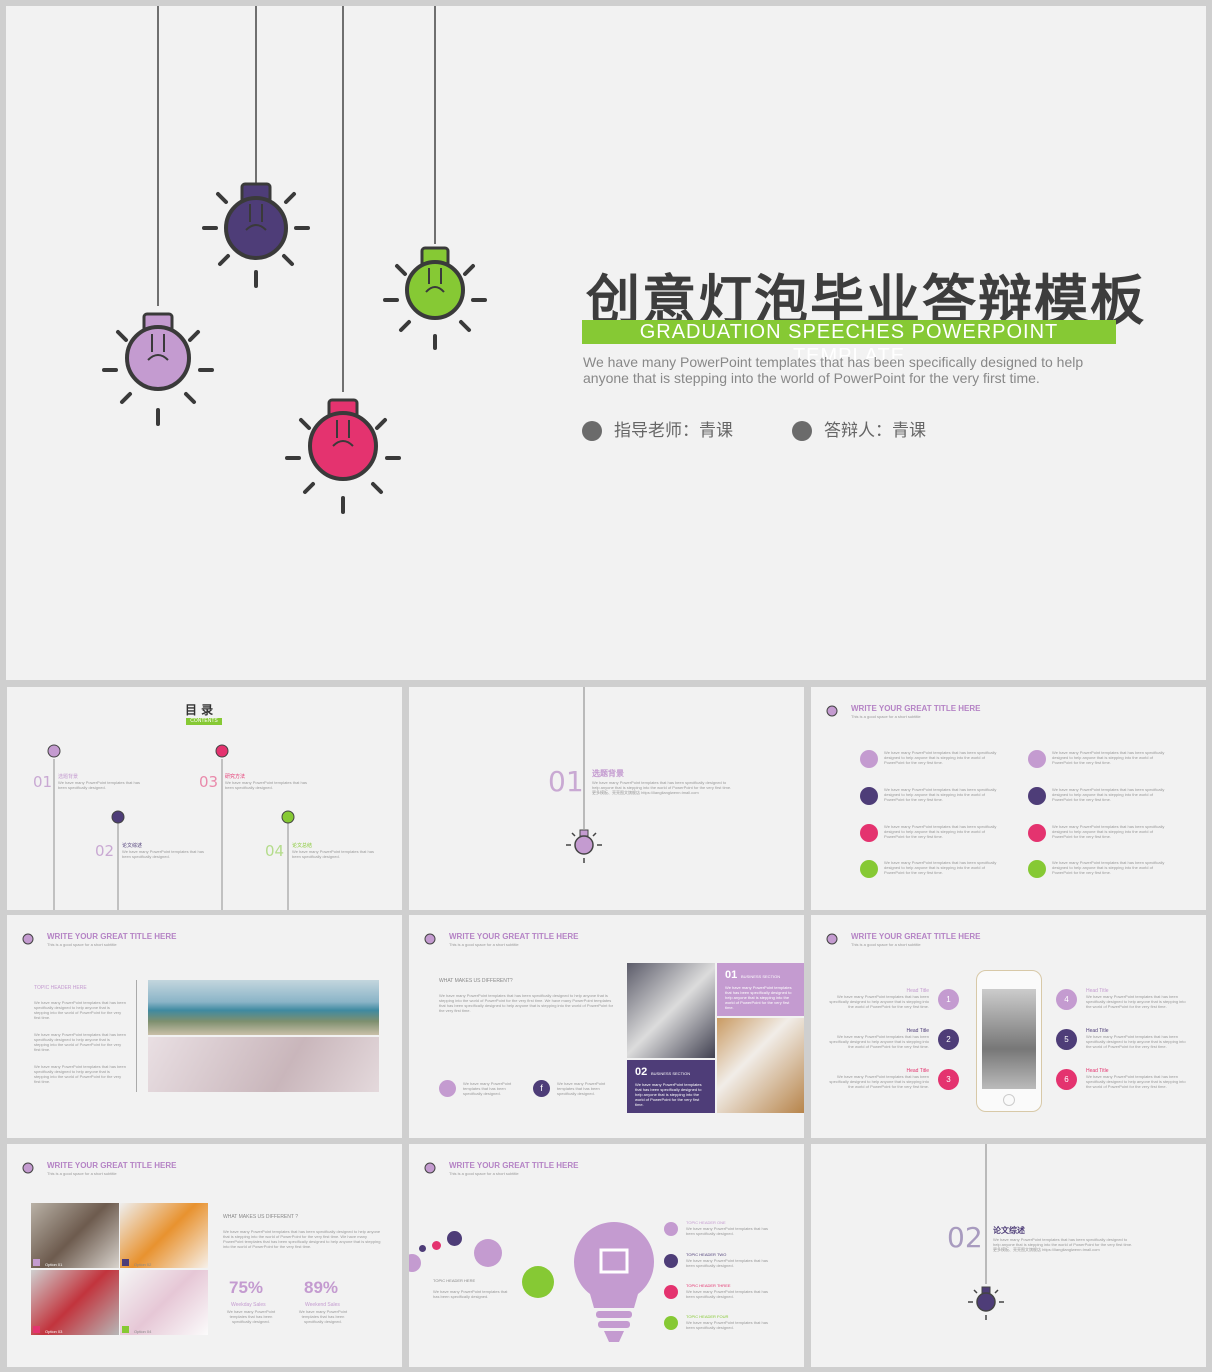 The height and width of the screenshot is (1372, 1212). What do you see at coordinates (1009, 1041) in the screenshot?
I see `phone-mockup` at bounding box center [1009, 1041].